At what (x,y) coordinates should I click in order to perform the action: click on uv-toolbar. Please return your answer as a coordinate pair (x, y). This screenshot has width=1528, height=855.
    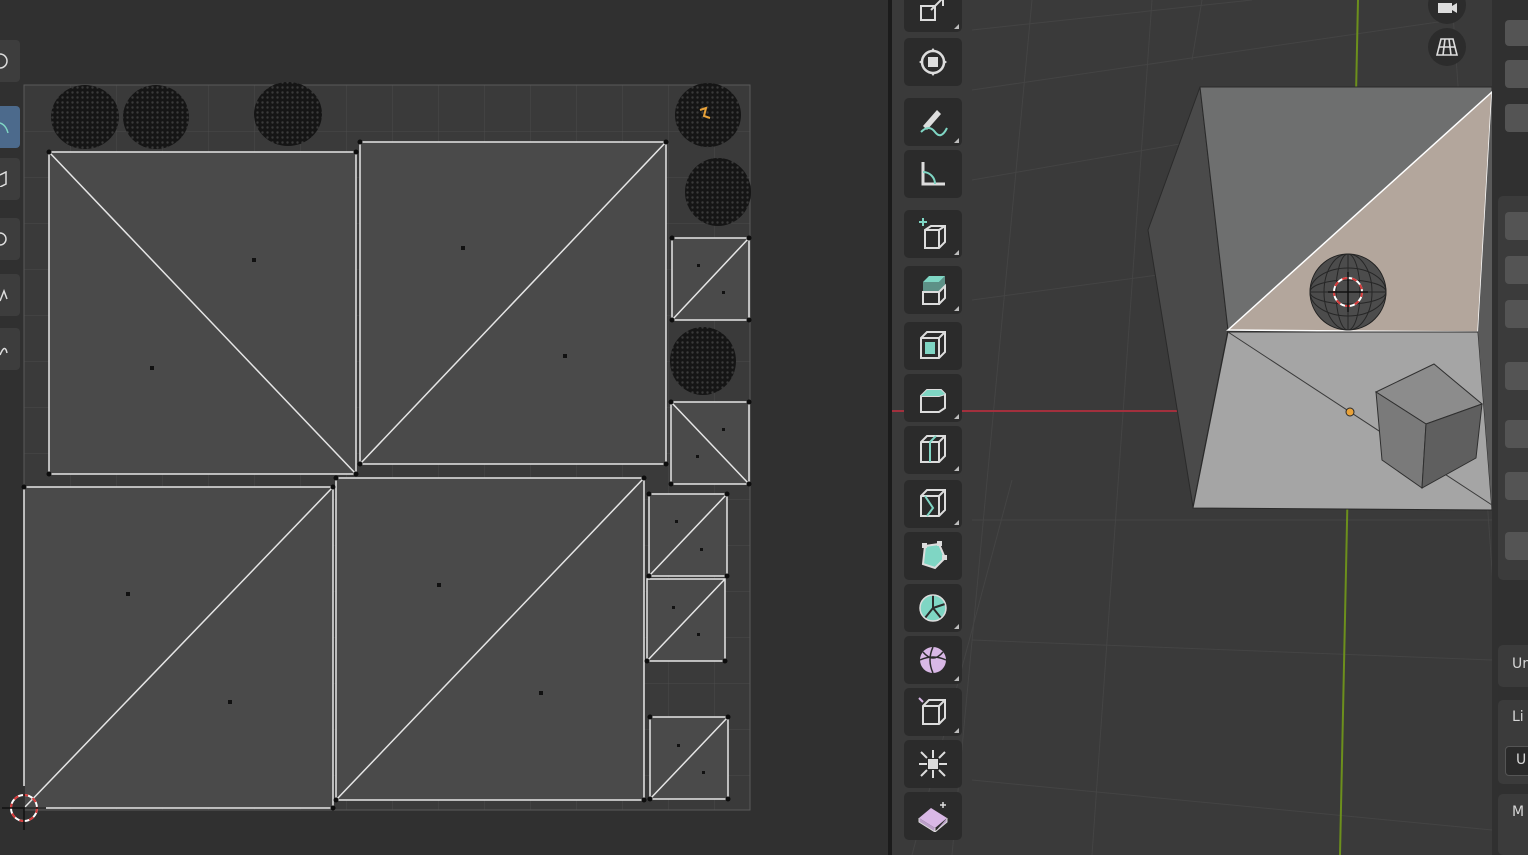
    Looking at the image, I should click on (11, 185).